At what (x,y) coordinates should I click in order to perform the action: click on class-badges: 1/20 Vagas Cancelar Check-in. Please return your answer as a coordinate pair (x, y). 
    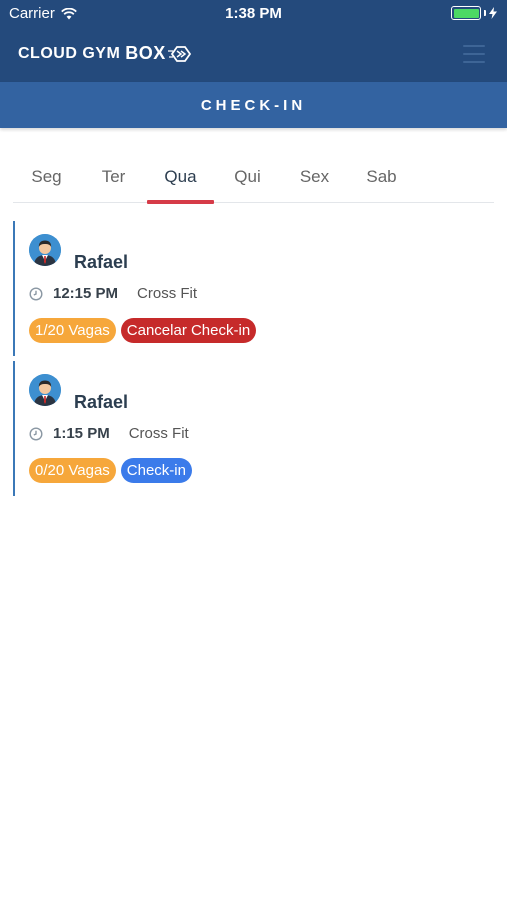
    Looking at the image, I should click on (143, 330).